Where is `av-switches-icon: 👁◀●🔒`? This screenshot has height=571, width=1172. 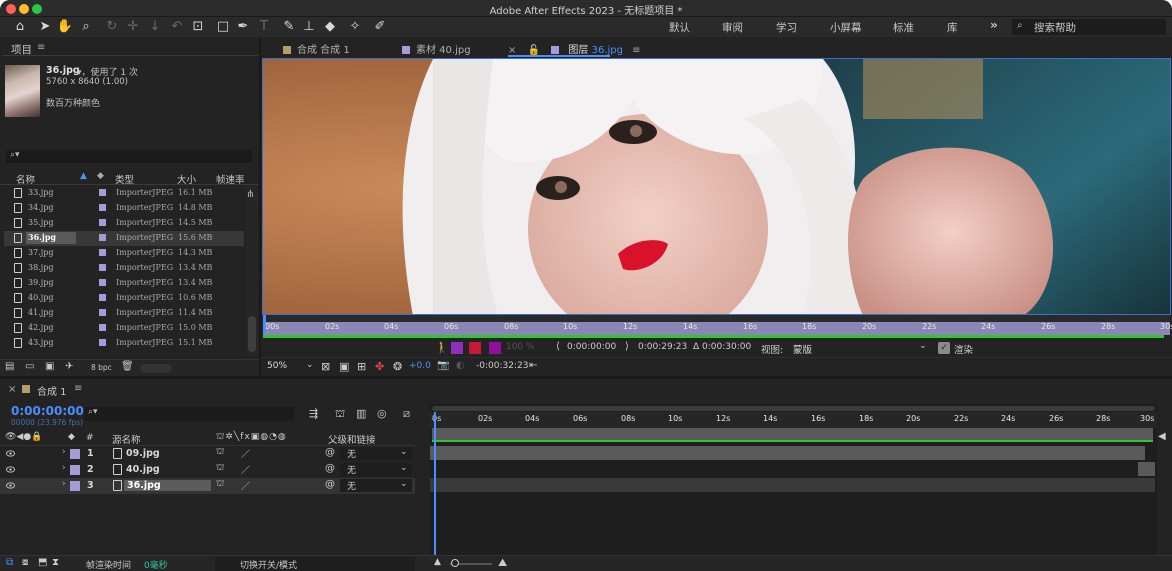 av-switches-icon: 👁◀●🔒 is located at coordinates (23, 437).